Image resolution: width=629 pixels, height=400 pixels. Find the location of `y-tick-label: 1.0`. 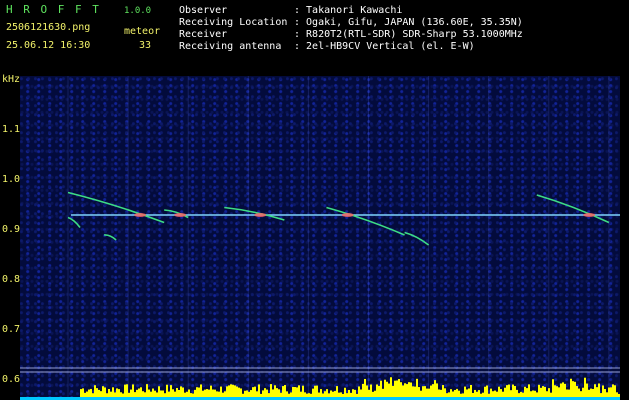

y-tick-label: 1.0 is located at coordinates (11, 179).